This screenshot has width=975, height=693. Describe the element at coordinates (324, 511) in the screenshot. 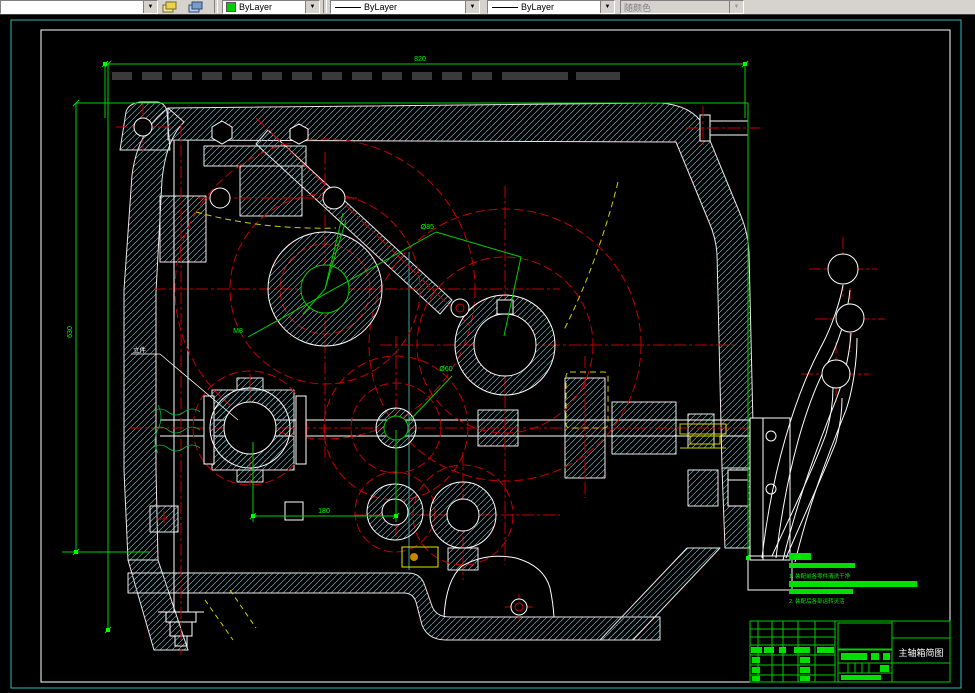

I see `dim-bottom-text: 180` at that location.